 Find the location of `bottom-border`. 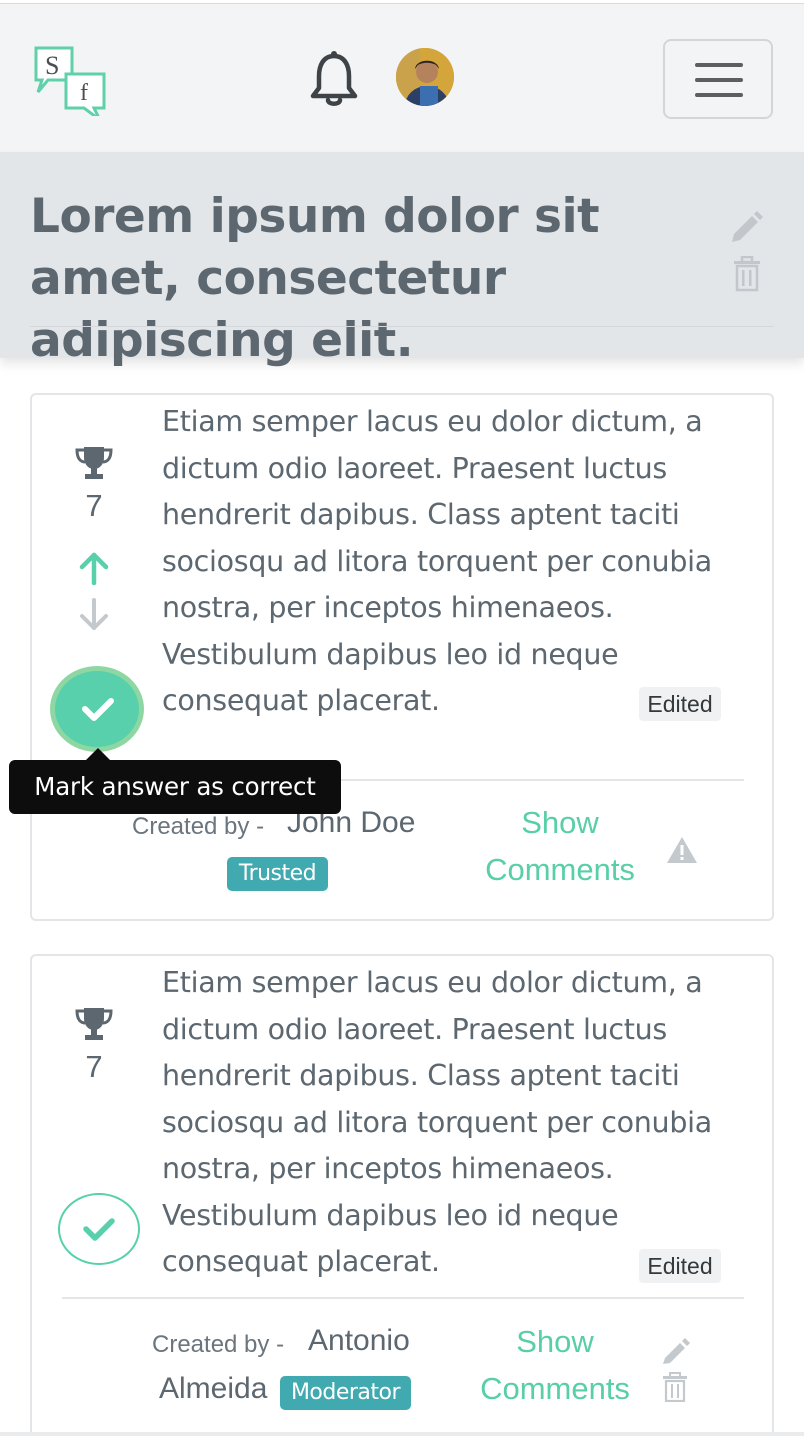

bottom-border is located at coordinates (402, 1434).